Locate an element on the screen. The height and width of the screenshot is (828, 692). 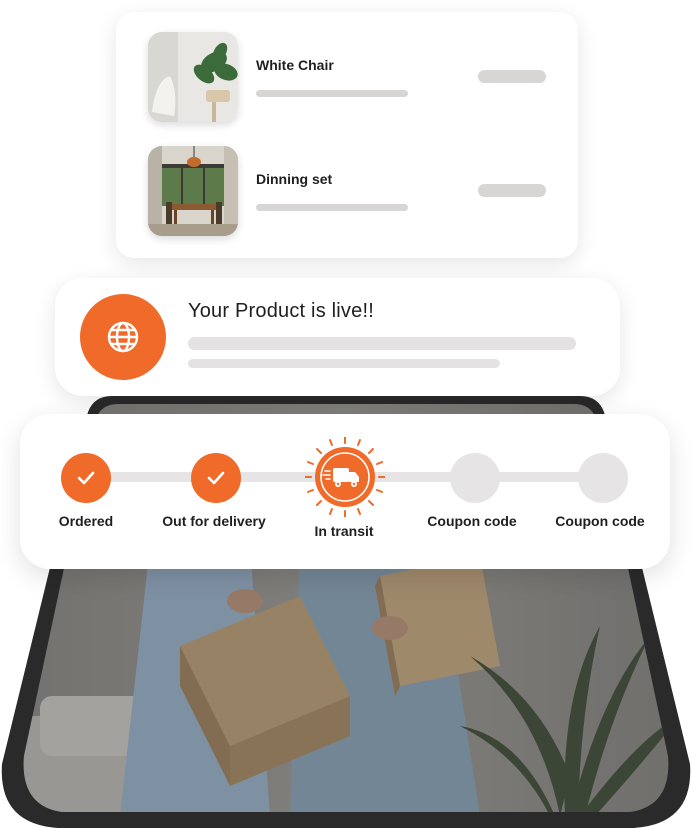
product-live-notification: Your Product is live!! is located at coordinates (337, 337).